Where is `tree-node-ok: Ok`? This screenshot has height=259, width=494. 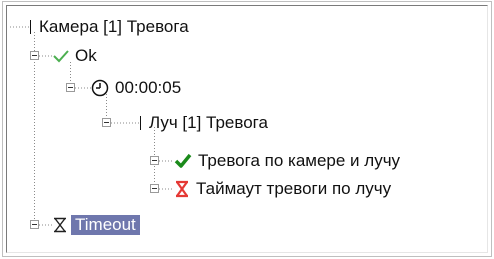 tree-node-ok: Ok is located at coordinates (76, 56).